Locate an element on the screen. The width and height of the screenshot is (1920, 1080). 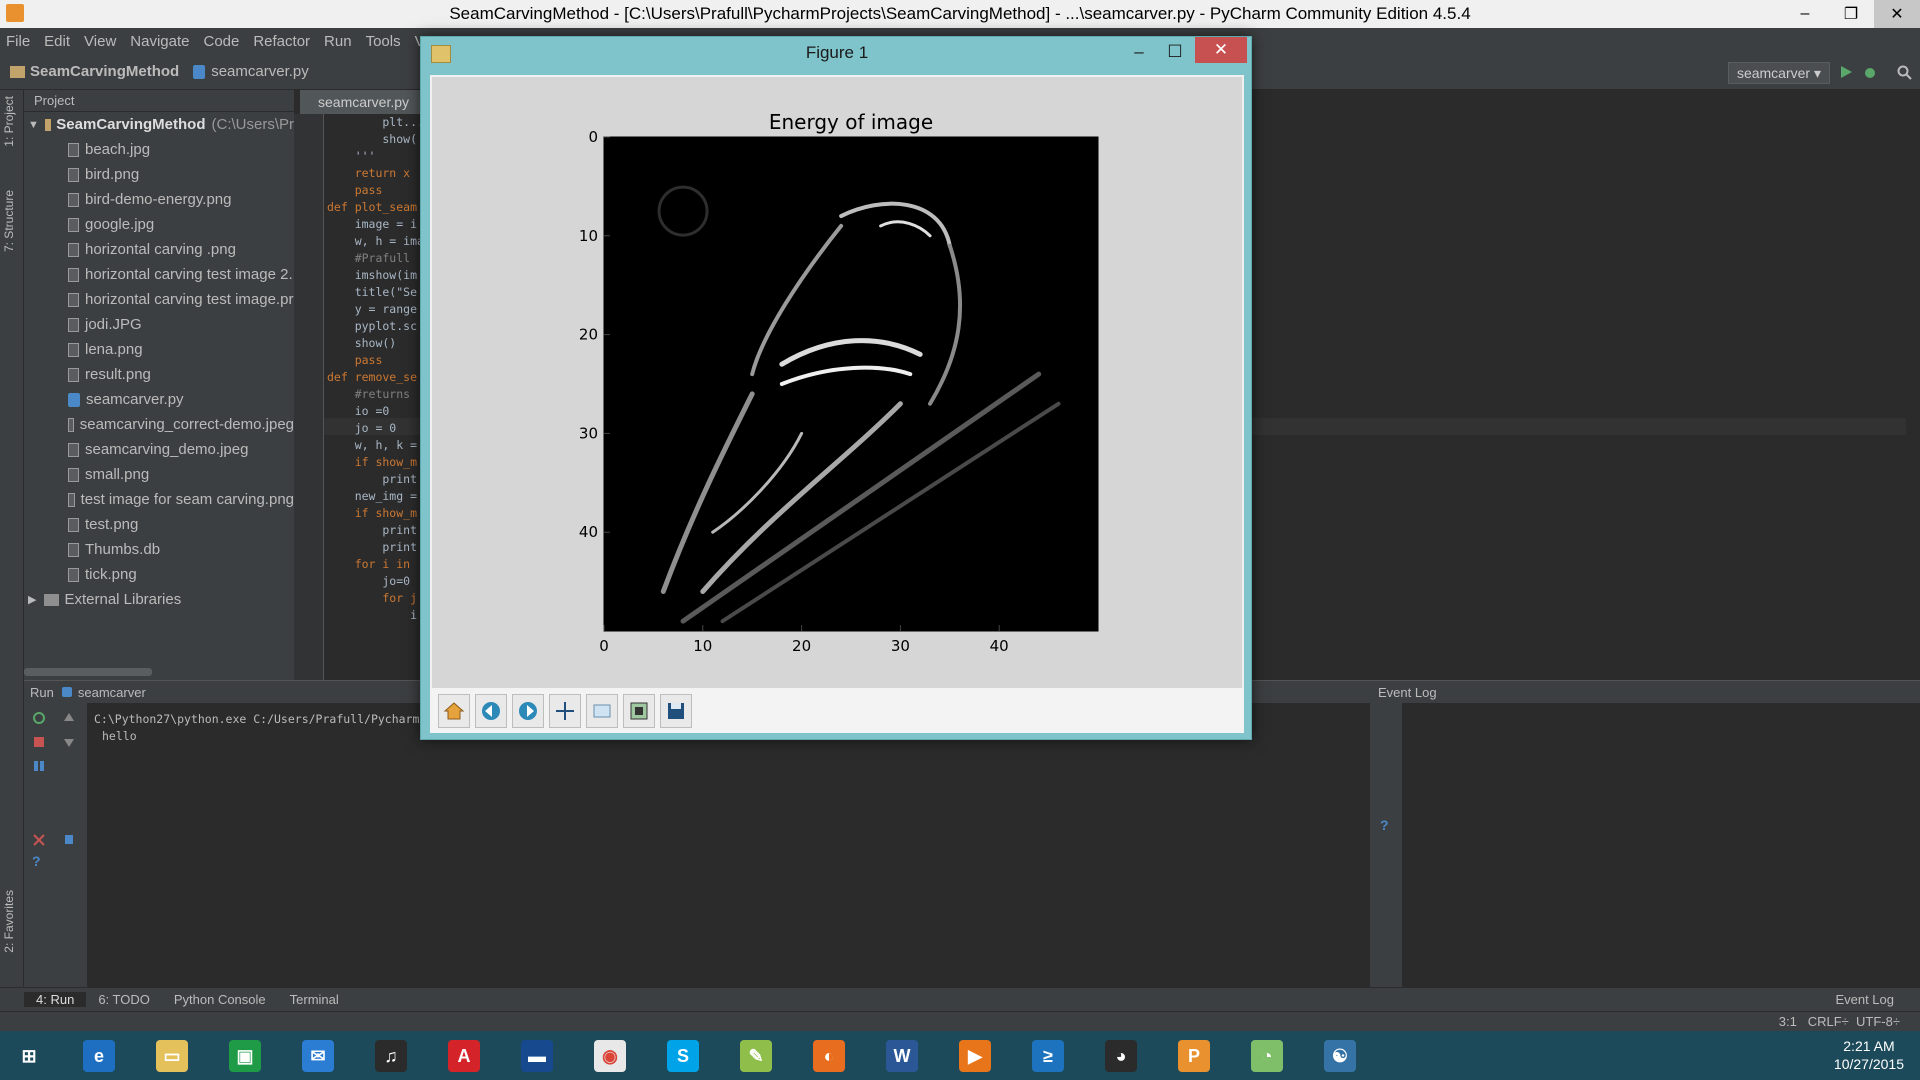
down-arrow-icon is located at coordinates (69, 742).